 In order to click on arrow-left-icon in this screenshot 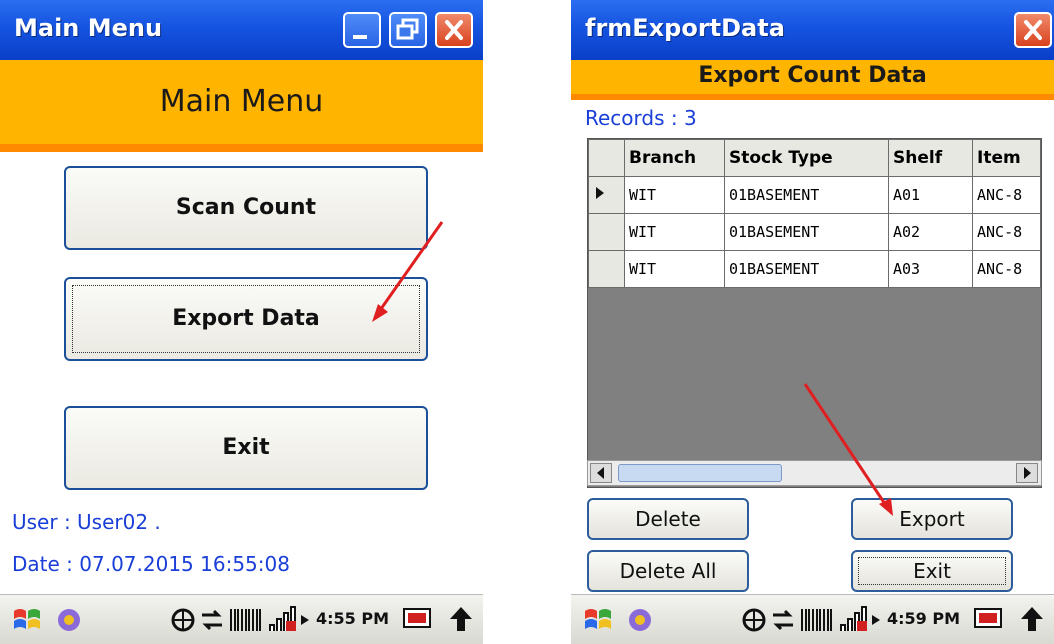, I will do `click(600, 473)`.